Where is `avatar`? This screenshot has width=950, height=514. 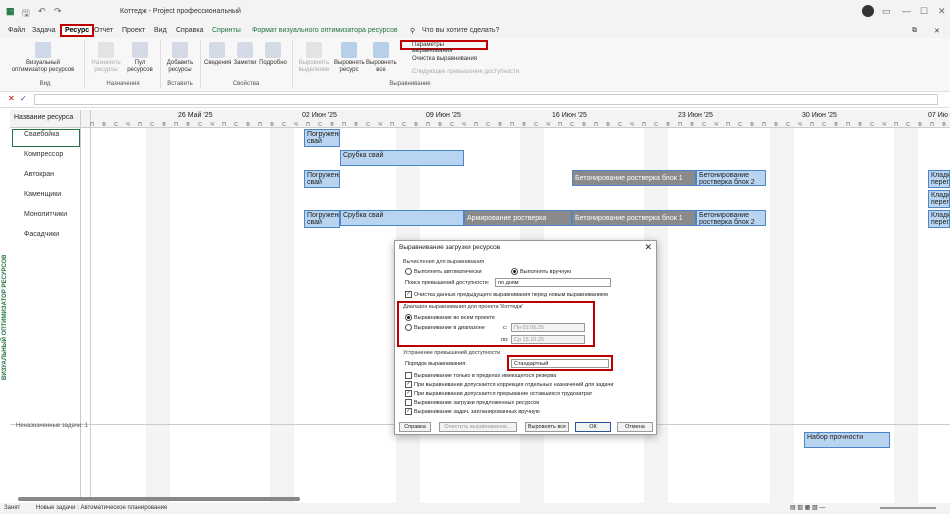
avatar is located at coordinates (868, 11).